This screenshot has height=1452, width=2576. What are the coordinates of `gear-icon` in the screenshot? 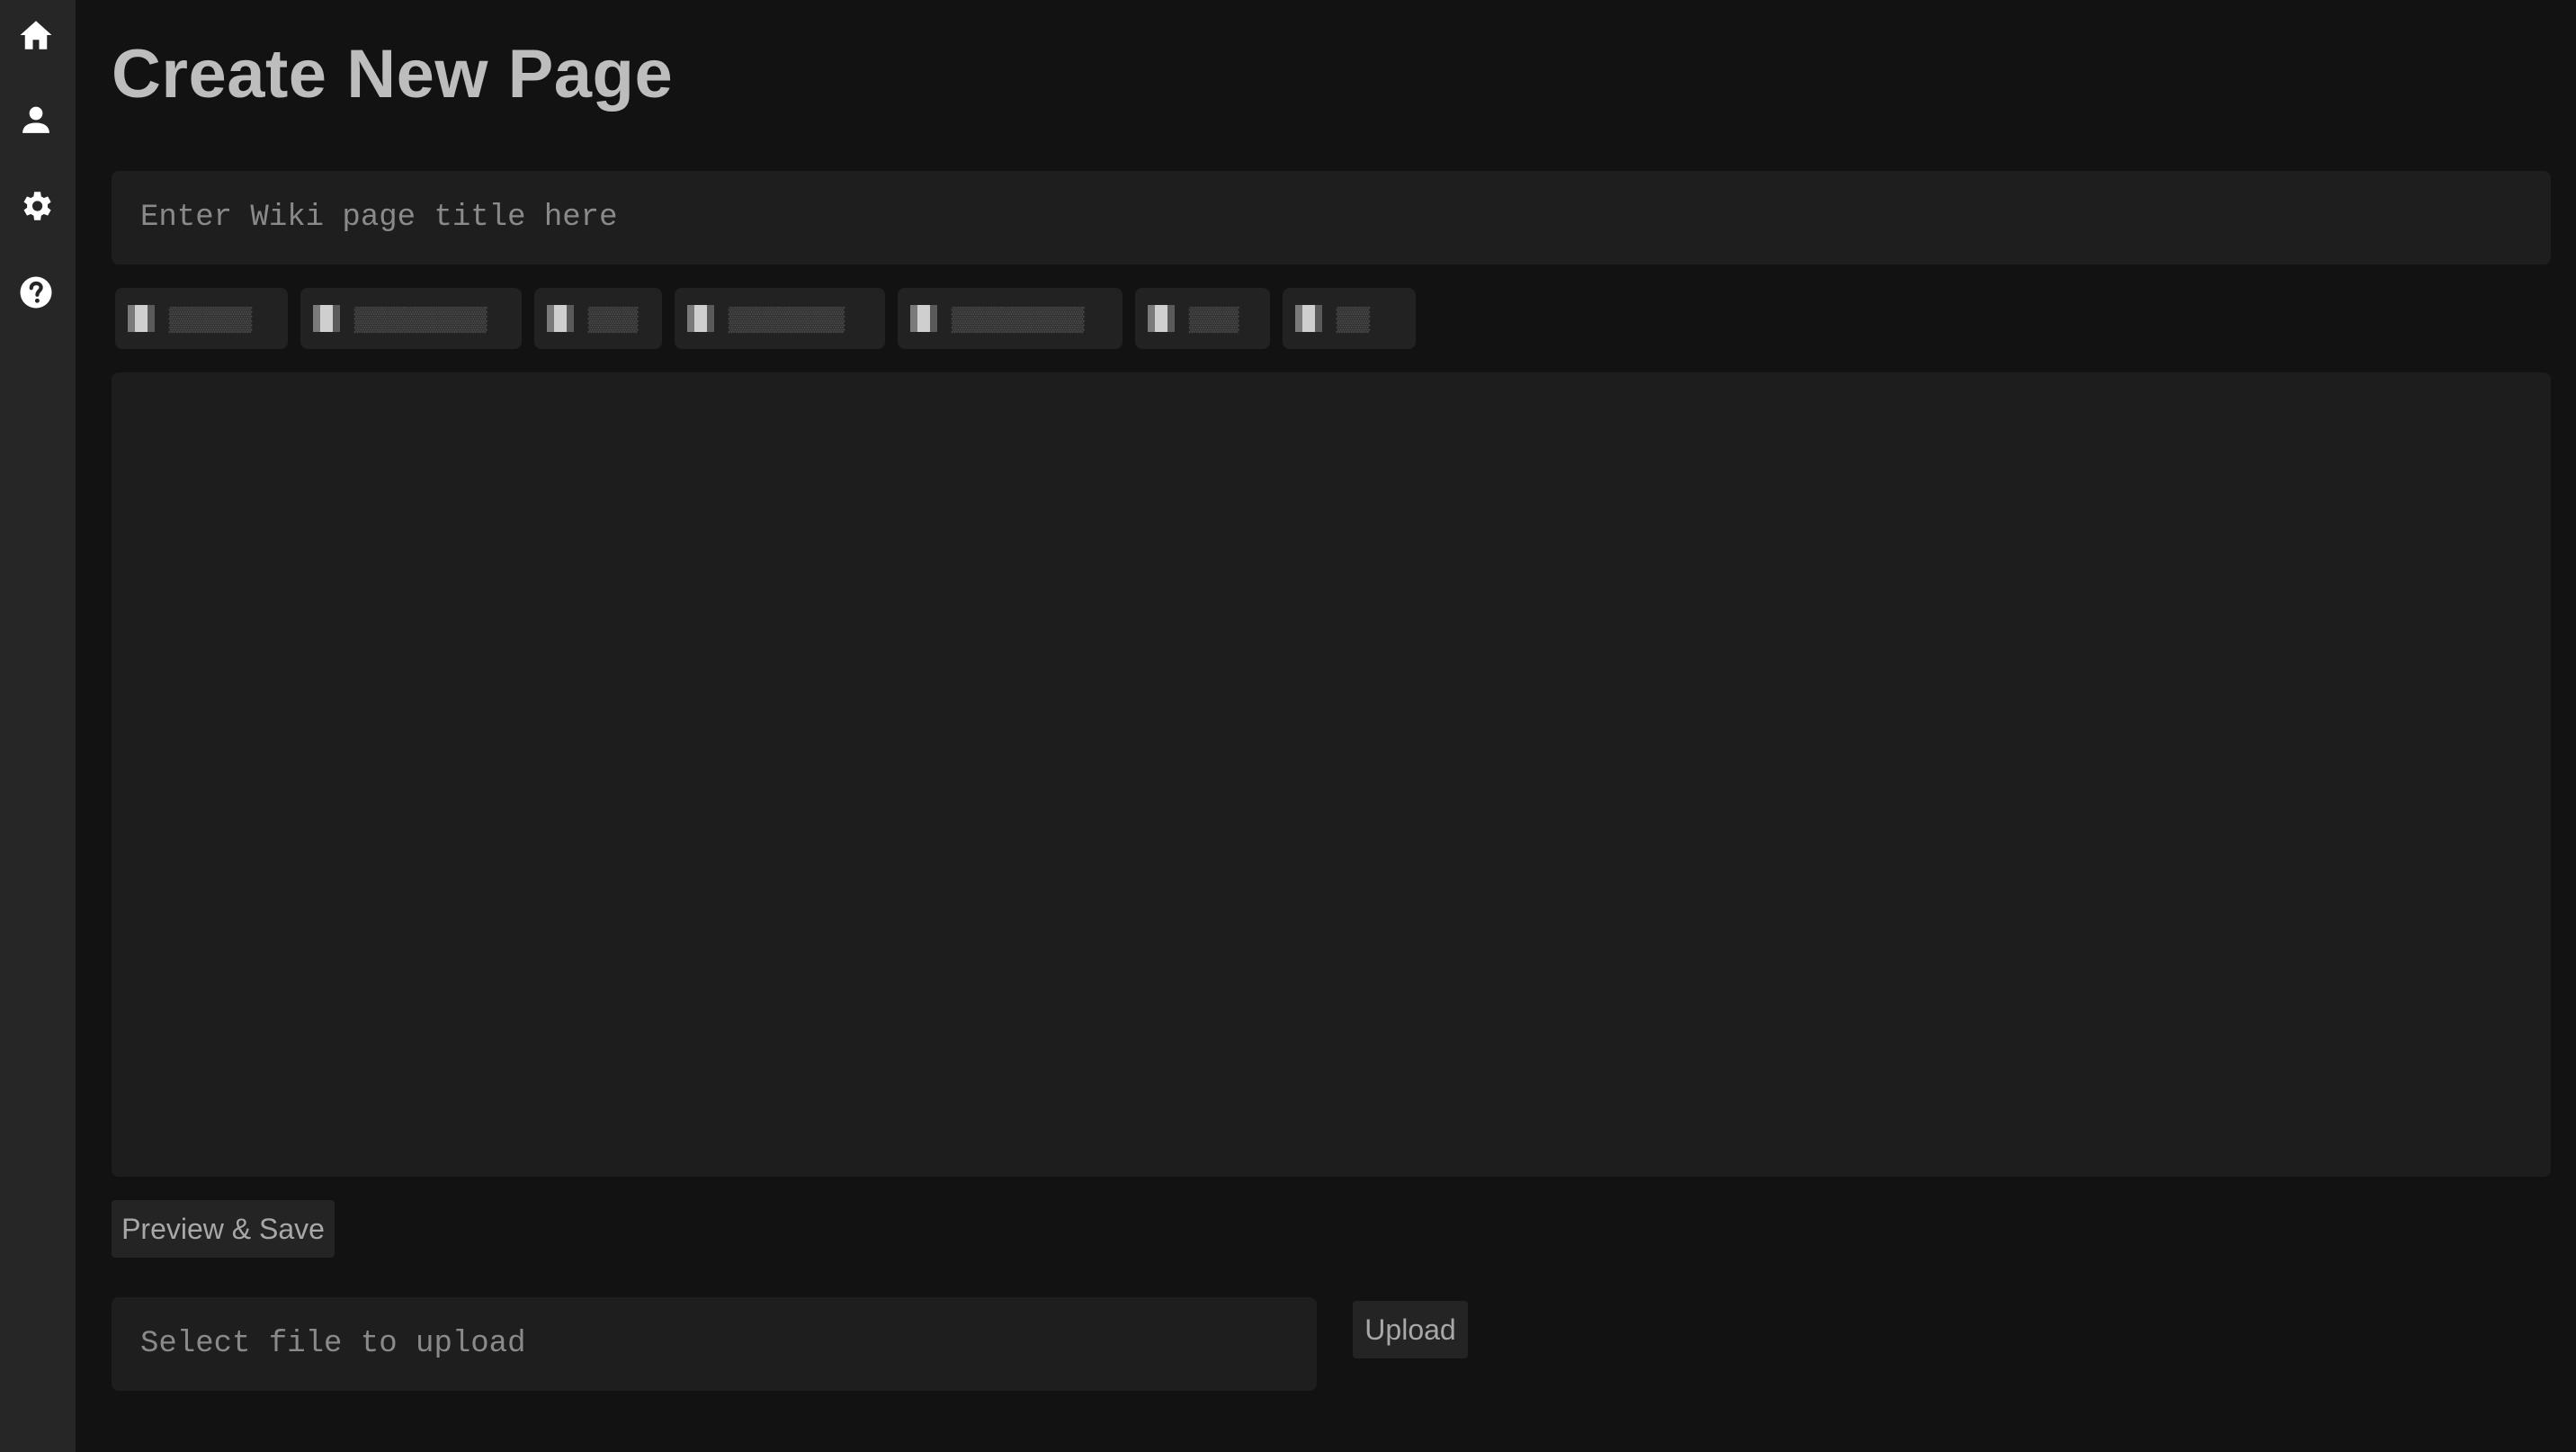 It's located at (36, 206).